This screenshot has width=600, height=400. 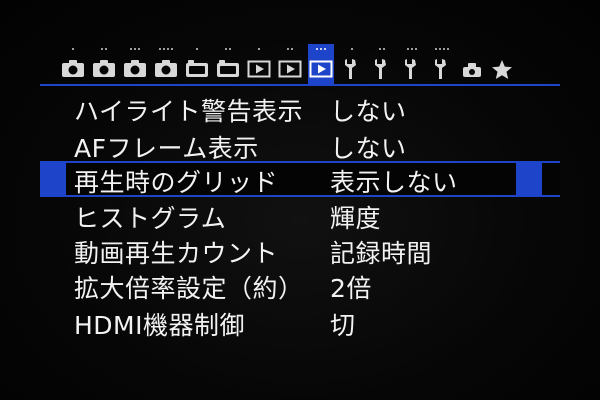 What do you see at coordinates (502, 69) in the screenshot?
I see `star-icon` at bounding box center [502, 69].